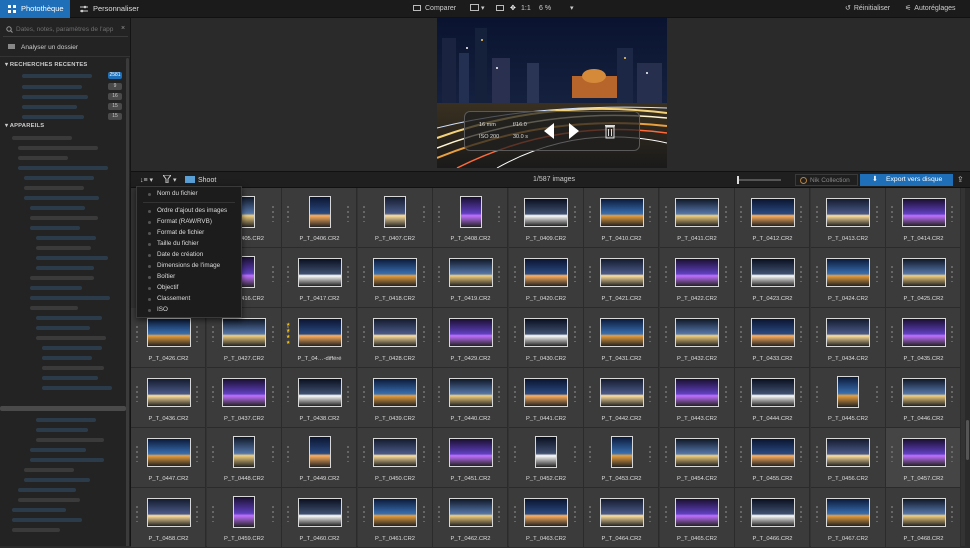 This screenshot has width=970, height=548. What do you see at coordinates (166, 276) in the screenshot?
I see `sort-option-body: Boîtier` at bounding box center [166, 276].